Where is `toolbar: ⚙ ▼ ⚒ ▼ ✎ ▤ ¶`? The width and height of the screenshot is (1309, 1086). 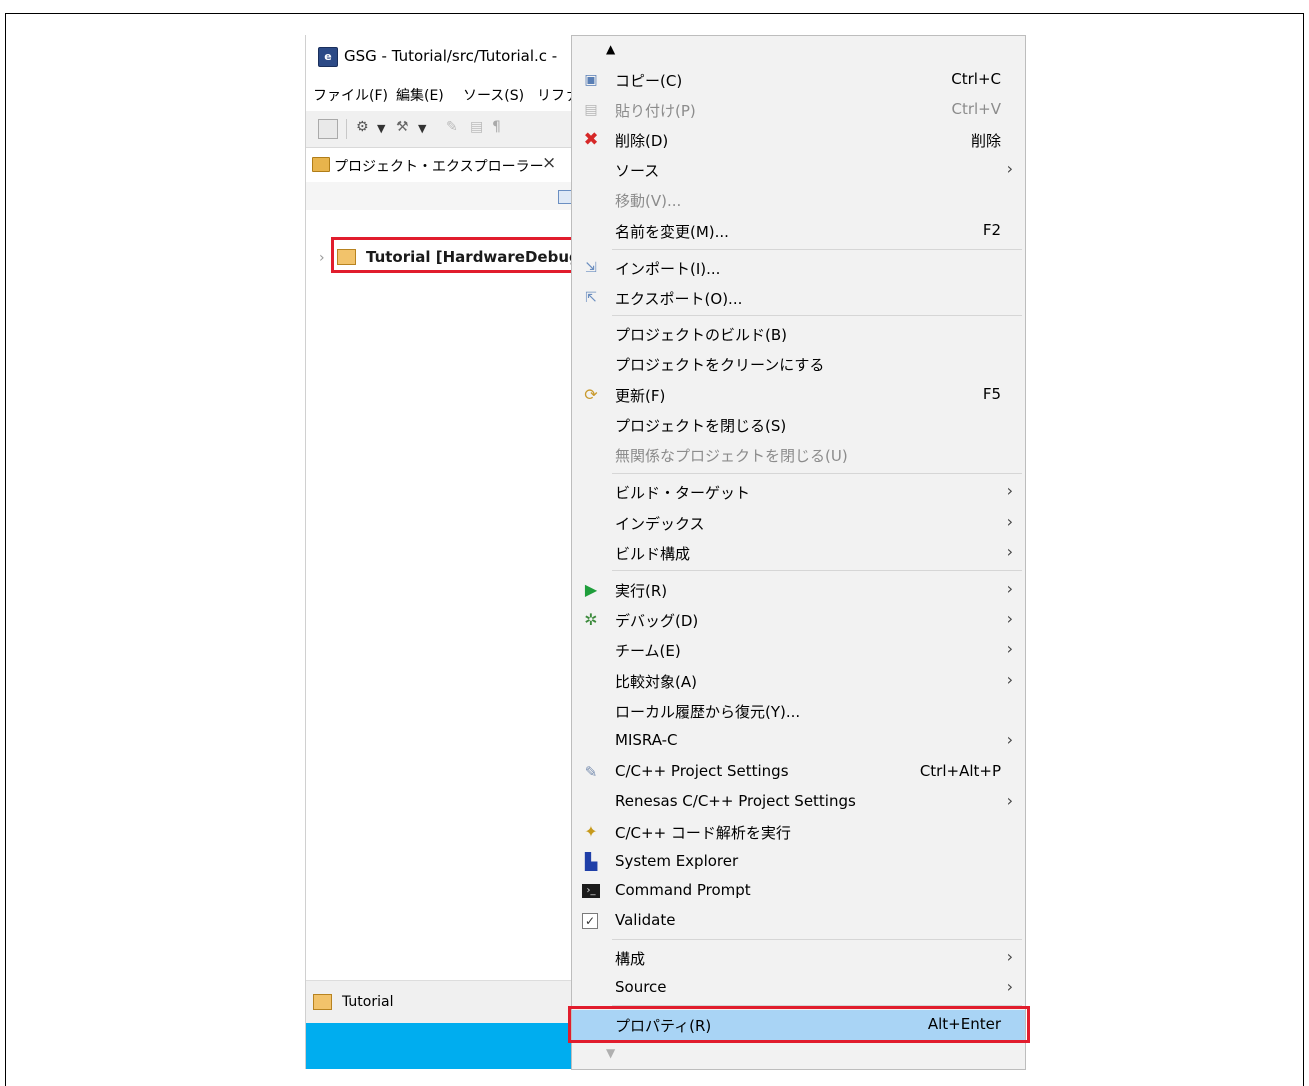 toolbar: ⚙ ▼ ⚒ ▼ ✎ ▤ ¶ is located at coordinates (440, 128).